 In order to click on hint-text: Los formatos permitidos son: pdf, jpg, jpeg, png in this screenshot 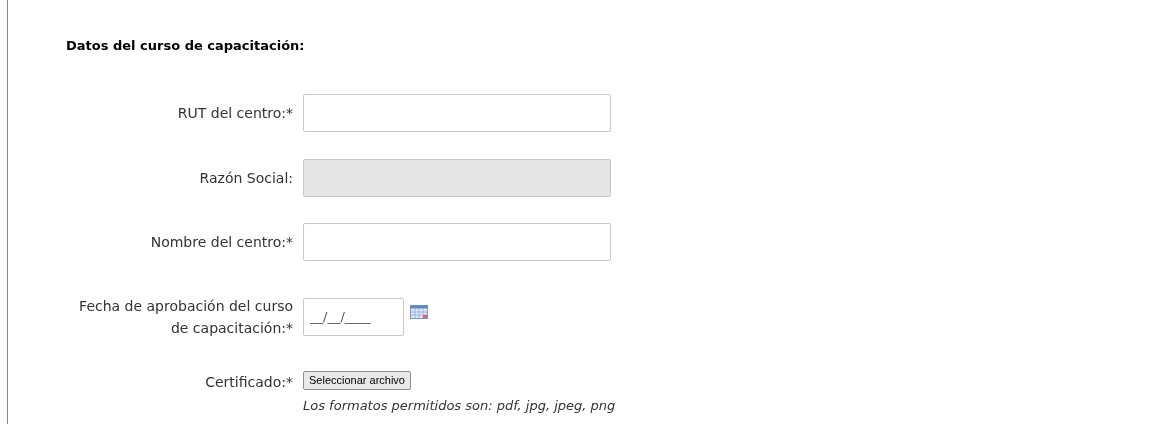, I will do `click(459, 405)`.